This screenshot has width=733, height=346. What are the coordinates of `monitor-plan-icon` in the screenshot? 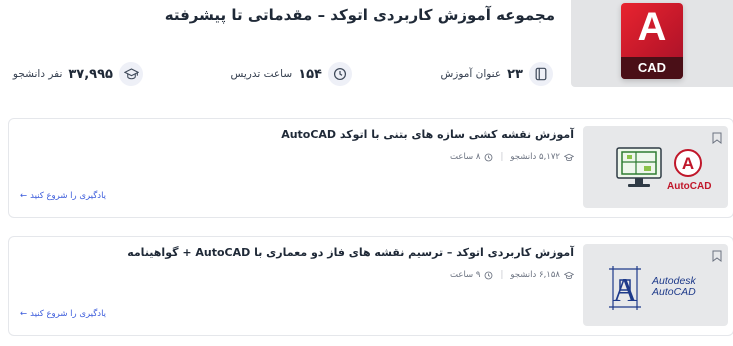 It's located at (639, 167).